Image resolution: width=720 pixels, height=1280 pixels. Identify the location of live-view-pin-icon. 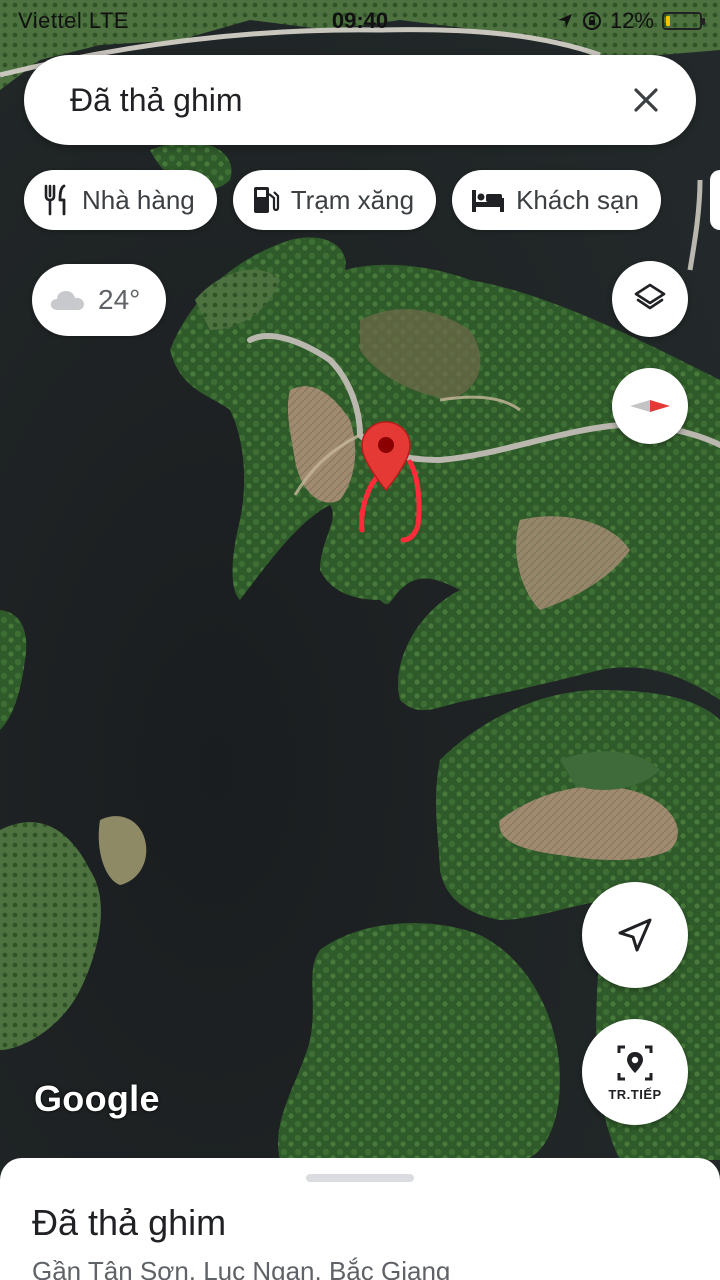
(635, 1062).